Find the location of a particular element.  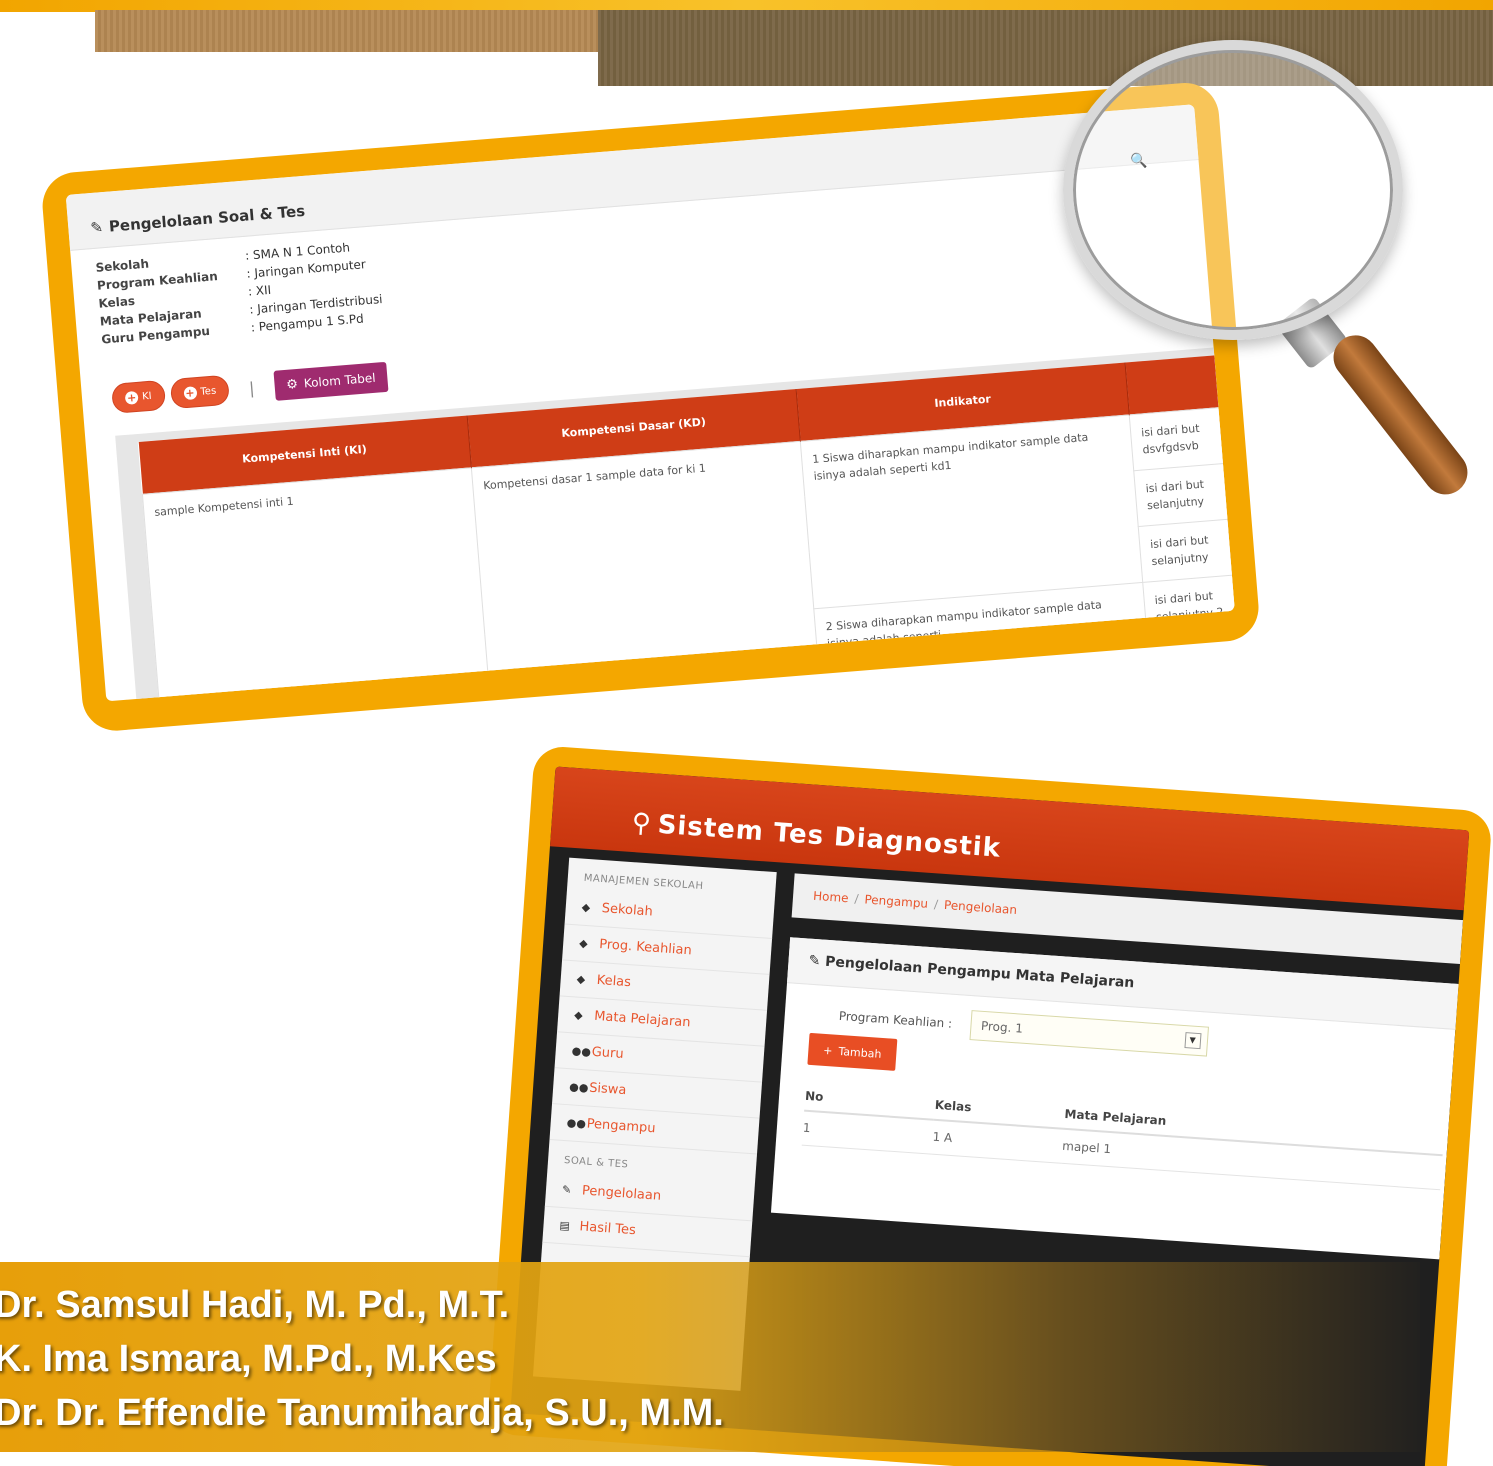

info-value: : XII is located at coordinates (259, 290).